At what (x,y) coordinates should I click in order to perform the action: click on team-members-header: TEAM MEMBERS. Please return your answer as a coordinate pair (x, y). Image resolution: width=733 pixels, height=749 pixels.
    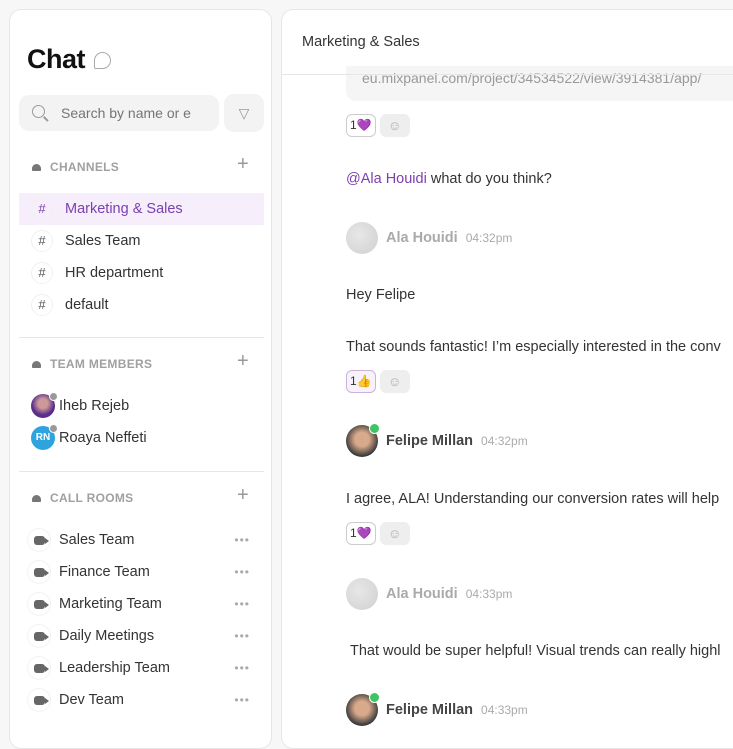
    Looking at the image, I should click on (92, 364).